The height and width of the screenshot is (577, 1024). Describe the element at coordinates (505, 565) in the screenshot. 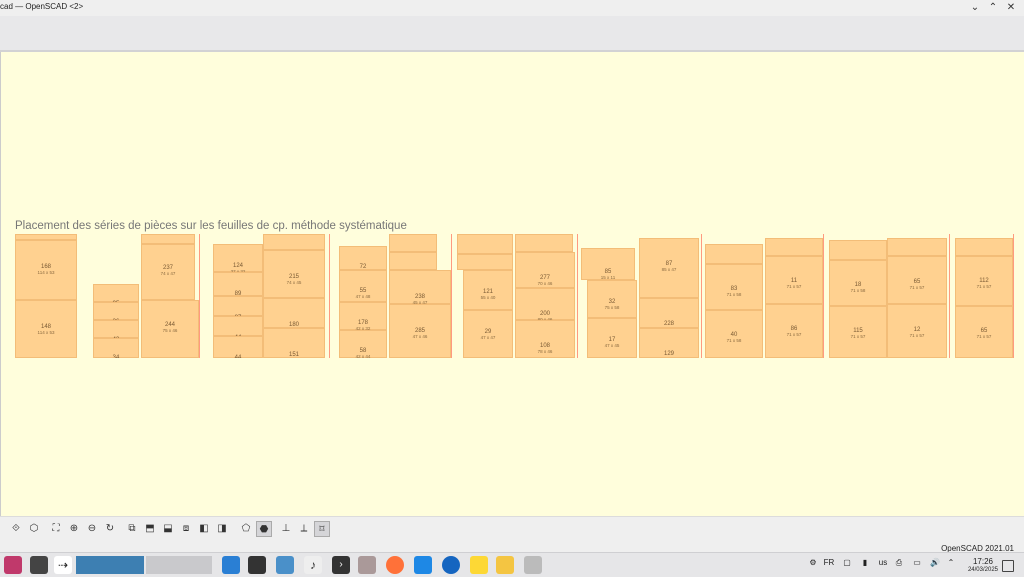

I see `writer-icon` at that location.